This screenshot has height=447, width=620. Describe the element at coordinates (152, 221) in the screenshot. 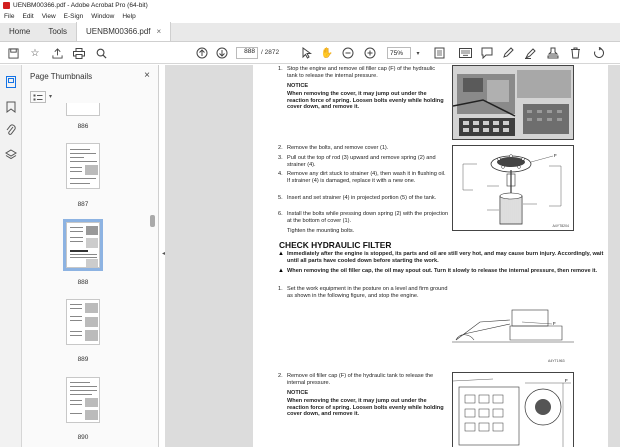

I see `thumbnails-scrollbar` at that location.